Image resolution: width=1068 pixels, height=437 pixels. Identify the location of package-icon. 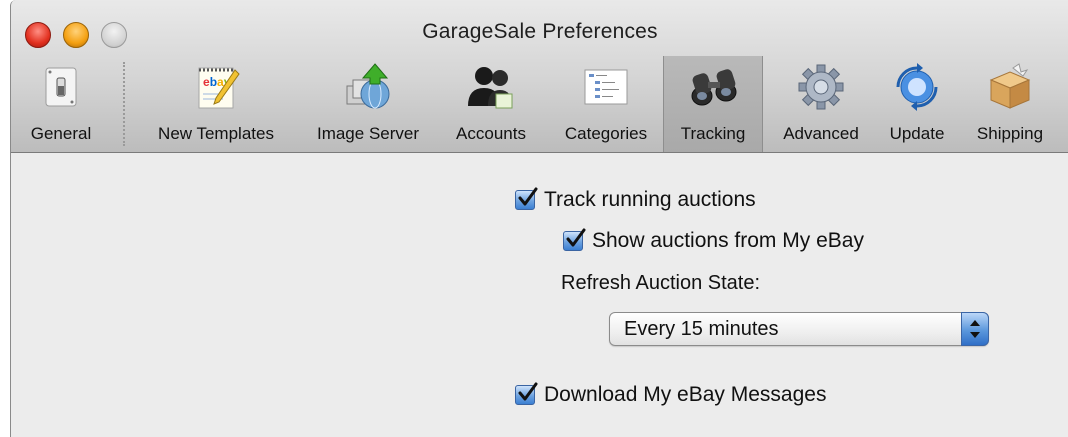
(1010, 87).